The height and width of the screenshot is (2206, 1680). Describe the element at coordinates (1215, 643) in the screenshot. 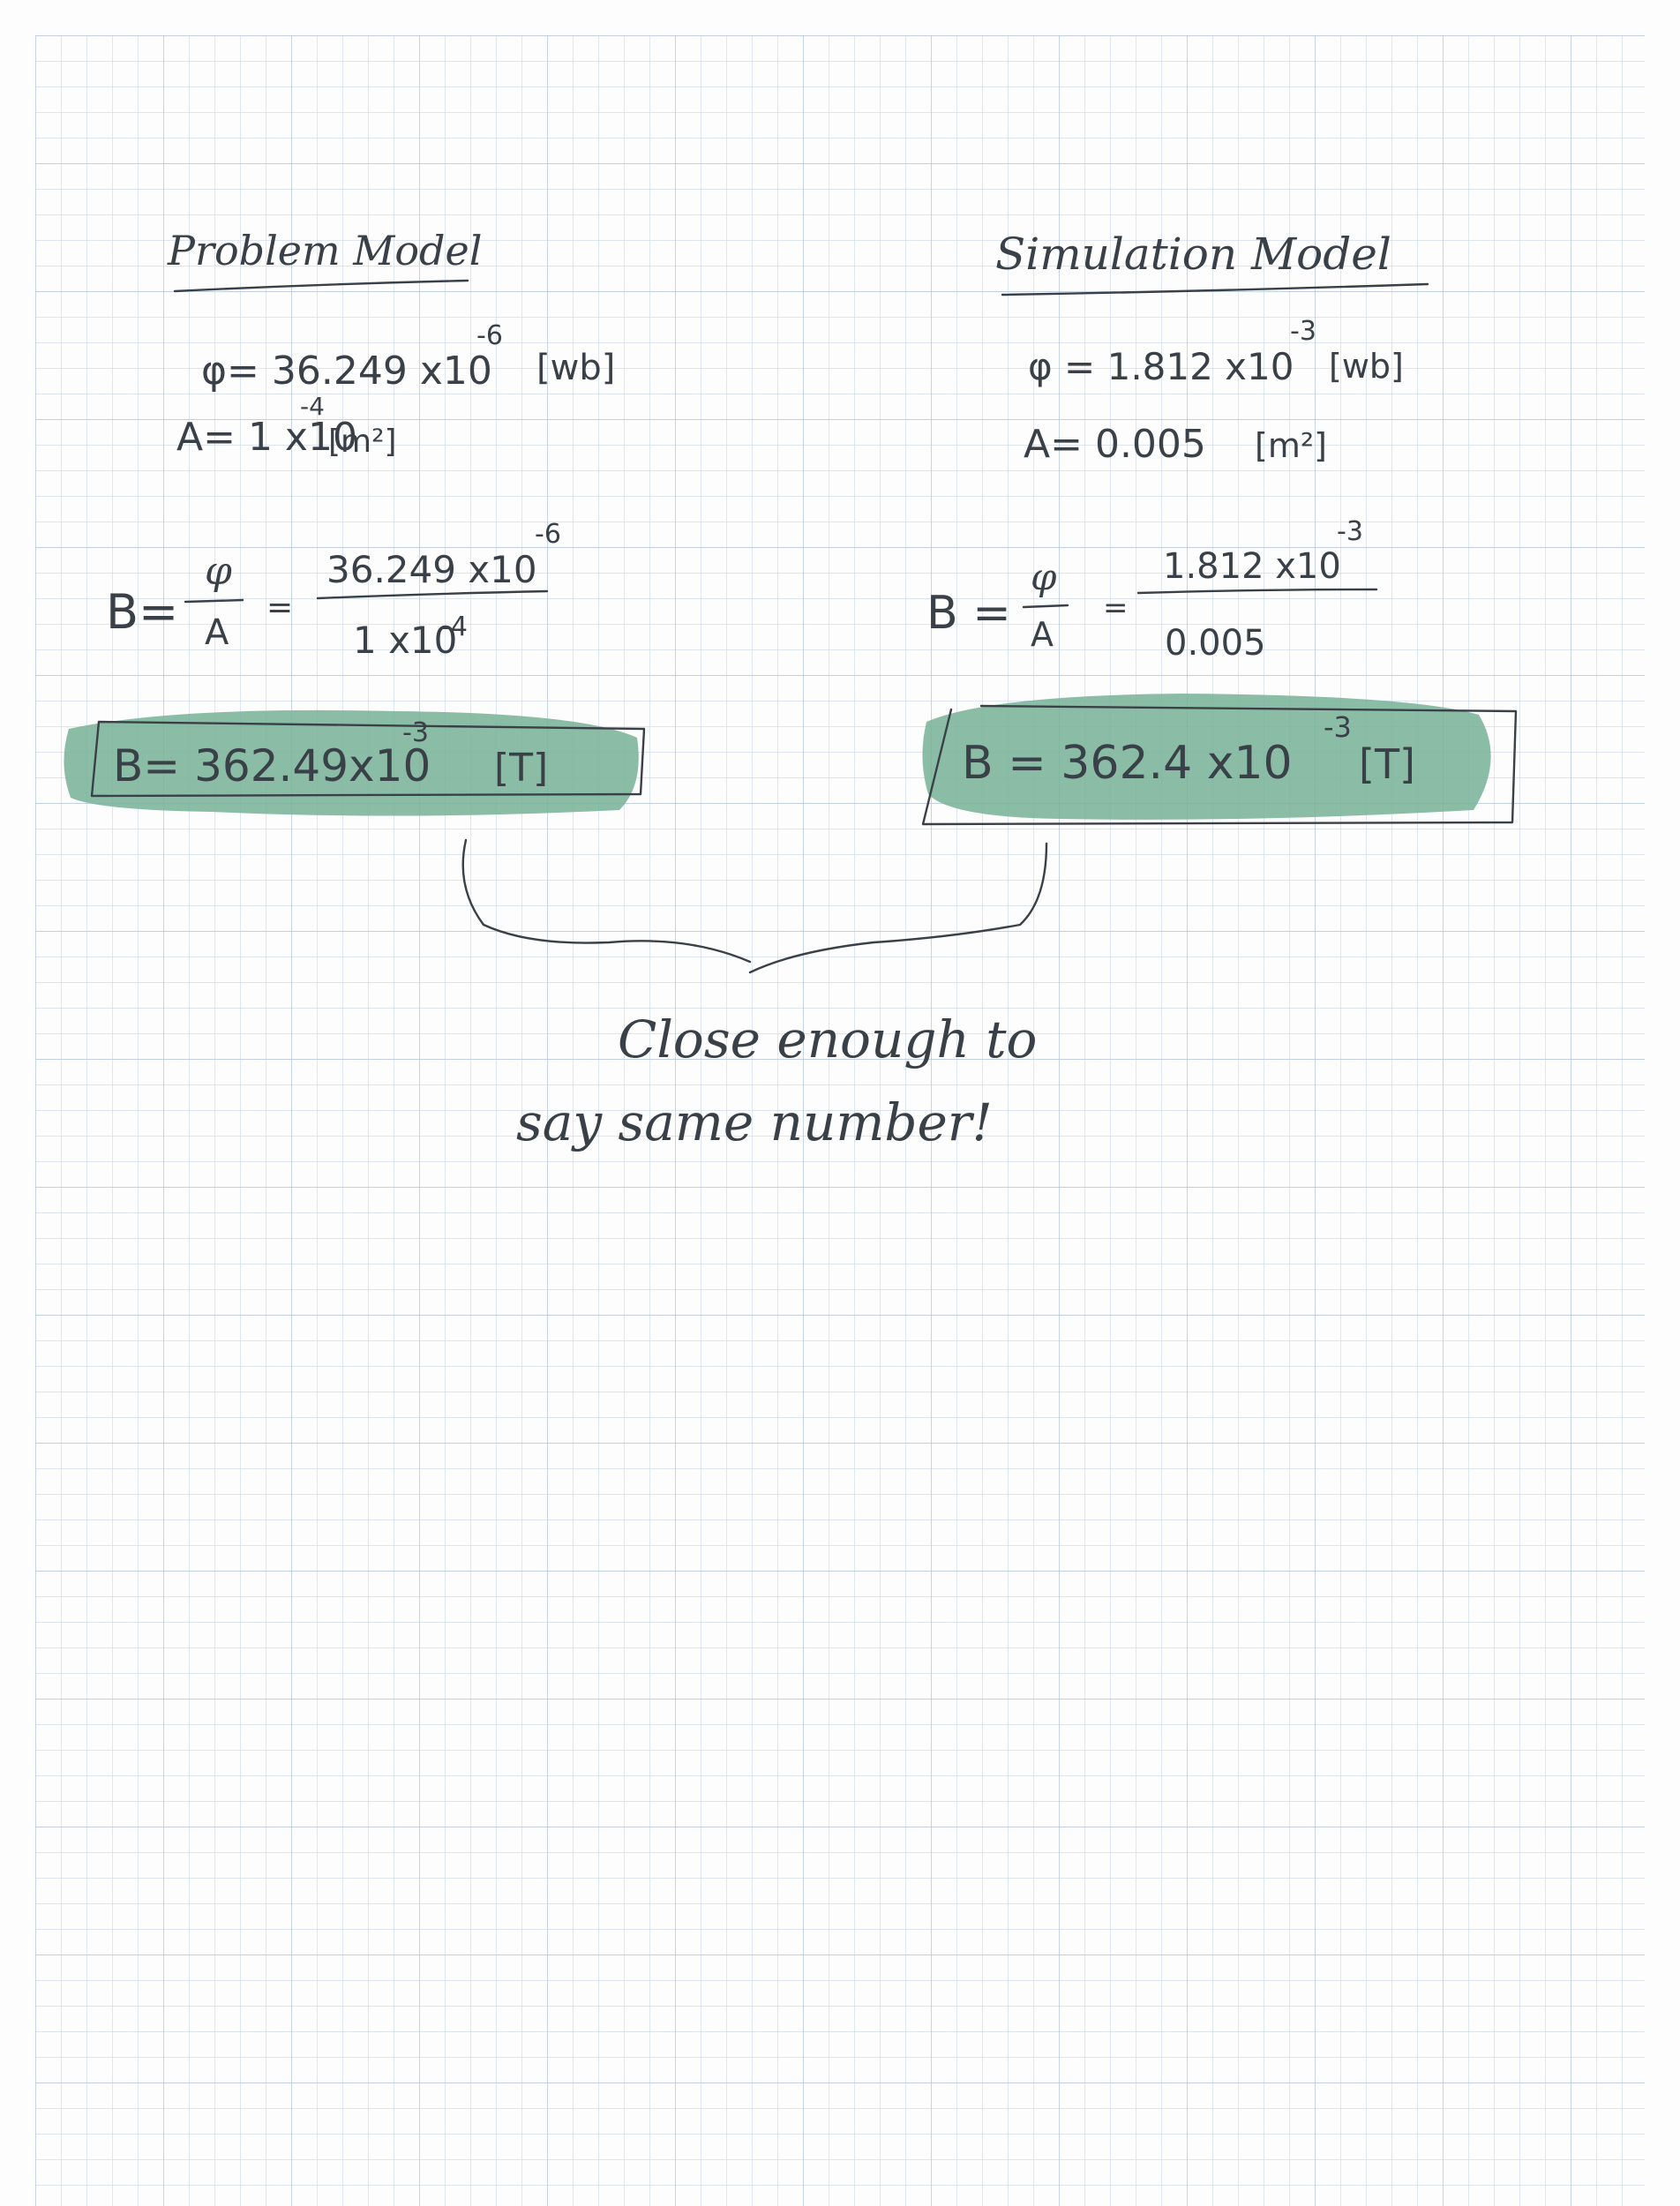

I see `denominator-value: 0.005` at that location.